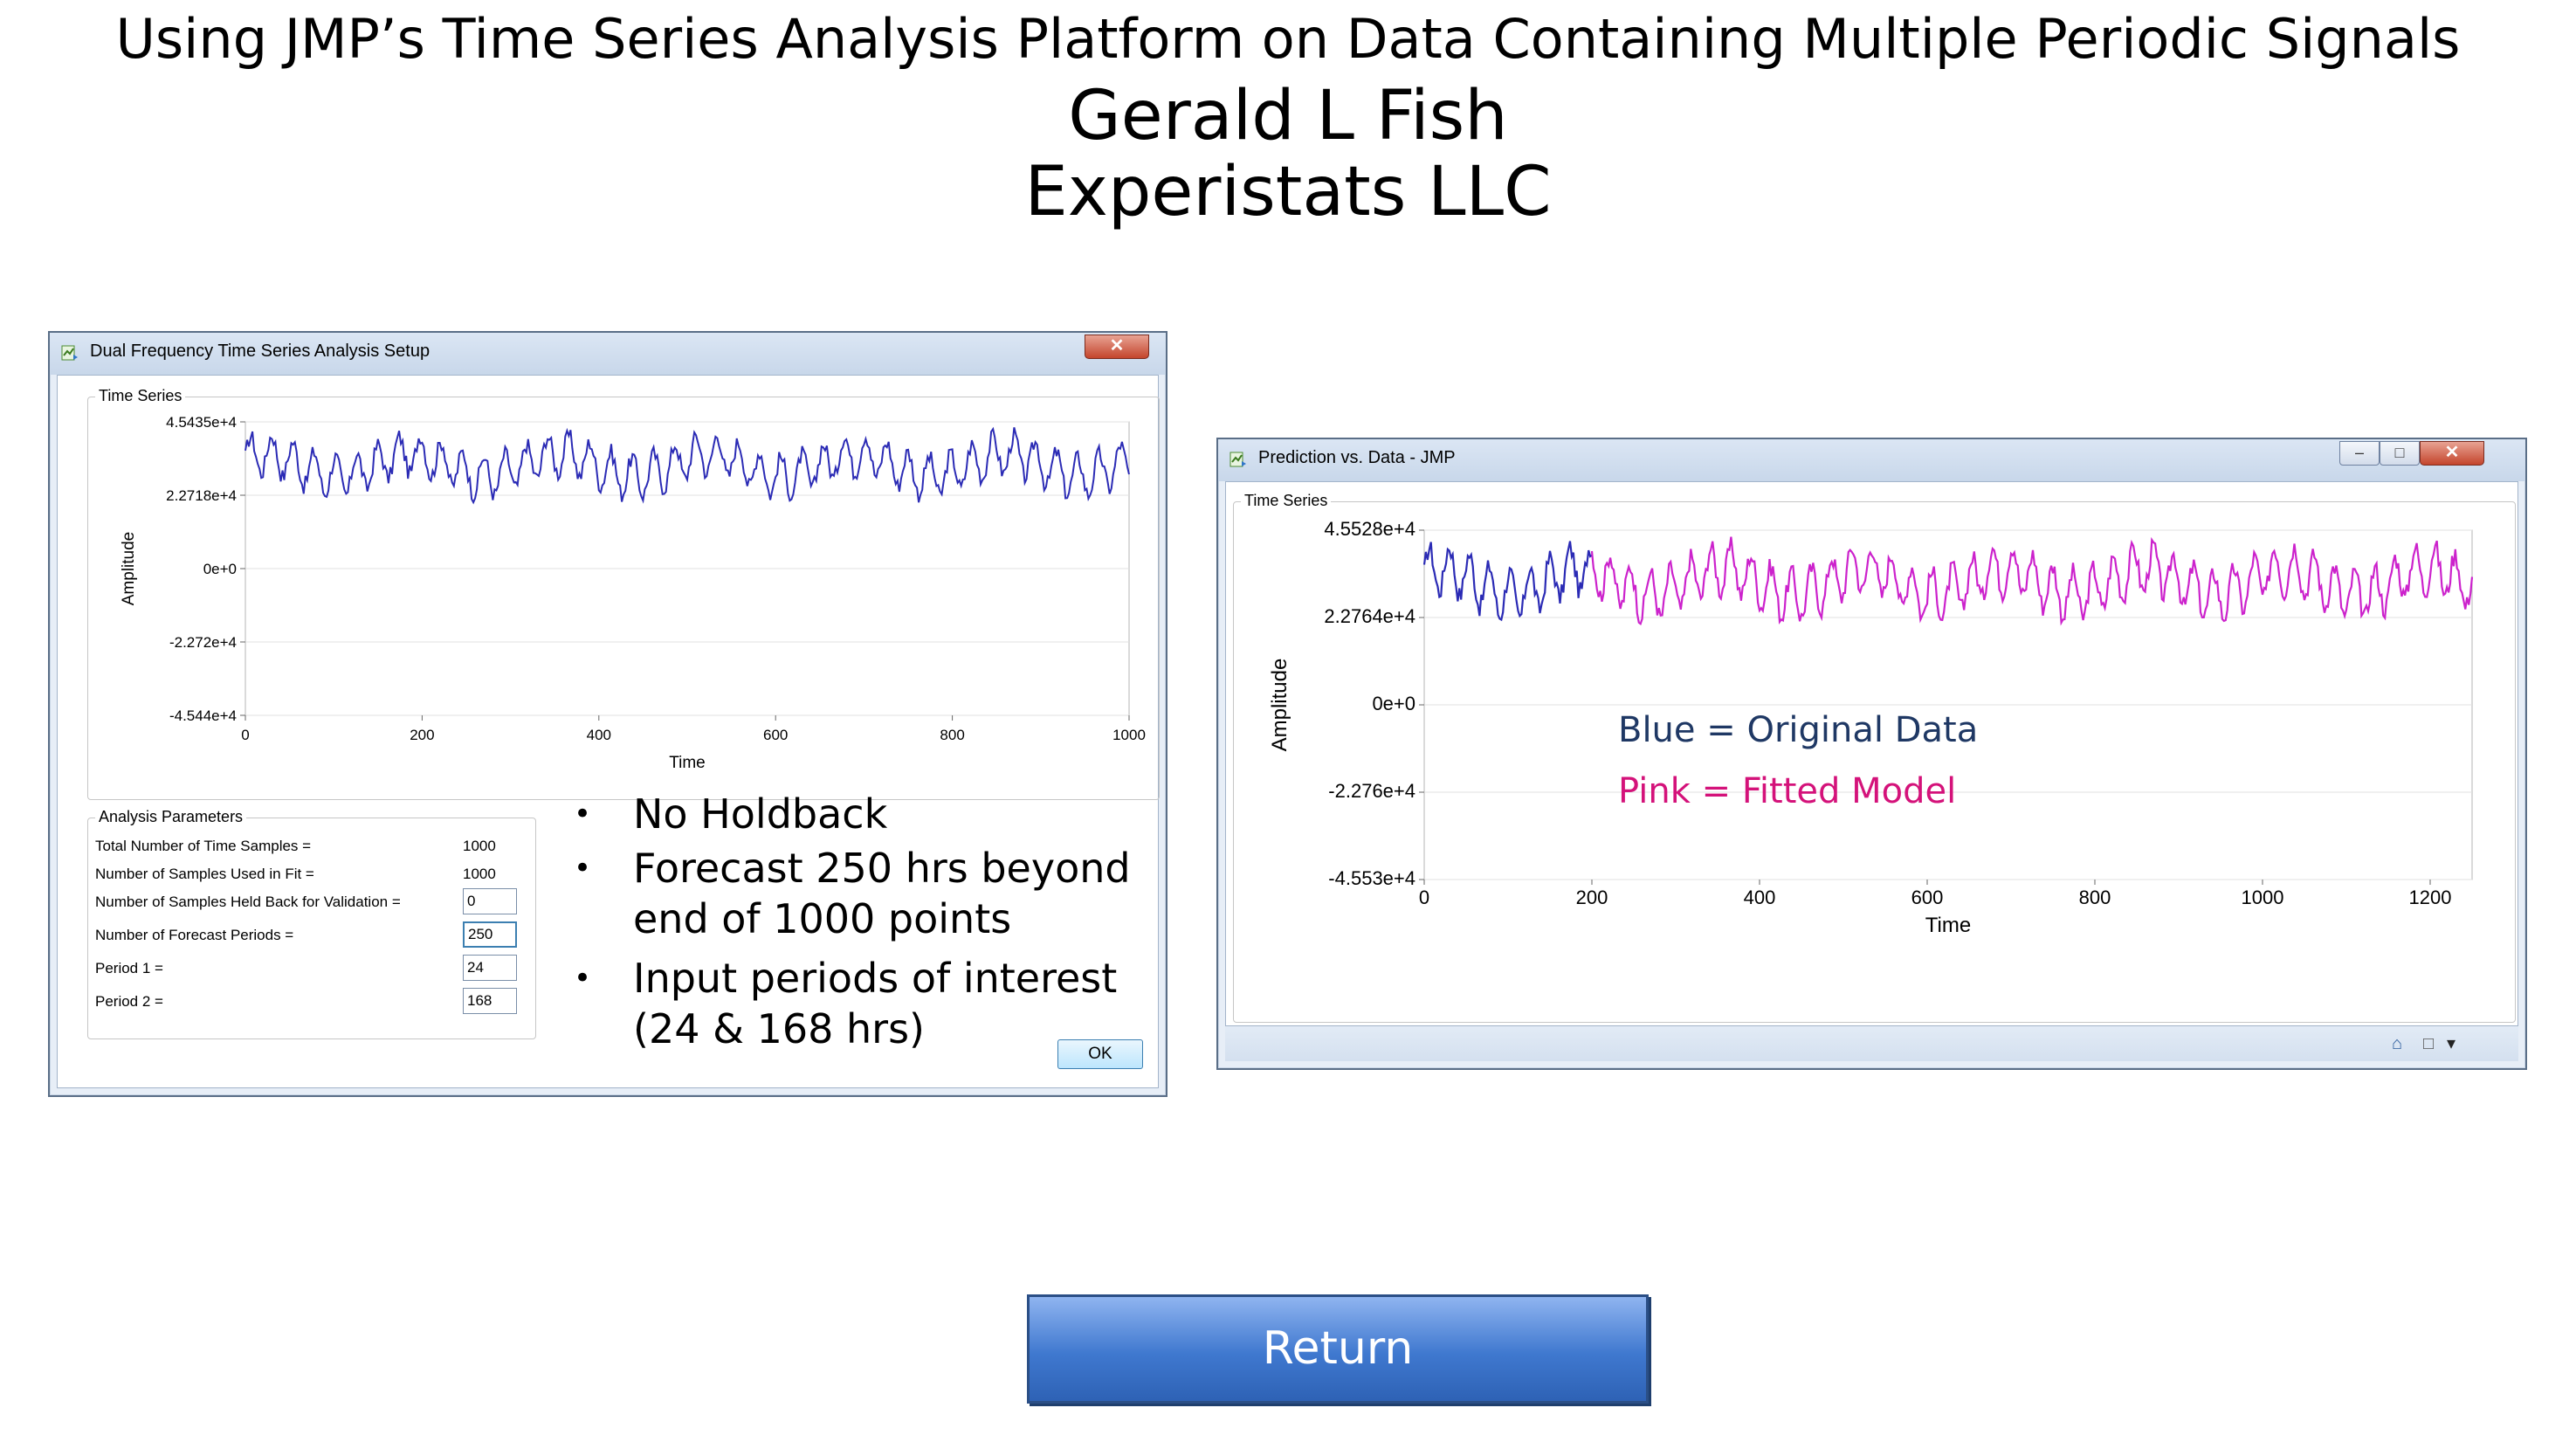 The width and height of the screenshot is (2576, 1449). I want to click on y-tick-label: -2.272e+4, so click(203, 642).